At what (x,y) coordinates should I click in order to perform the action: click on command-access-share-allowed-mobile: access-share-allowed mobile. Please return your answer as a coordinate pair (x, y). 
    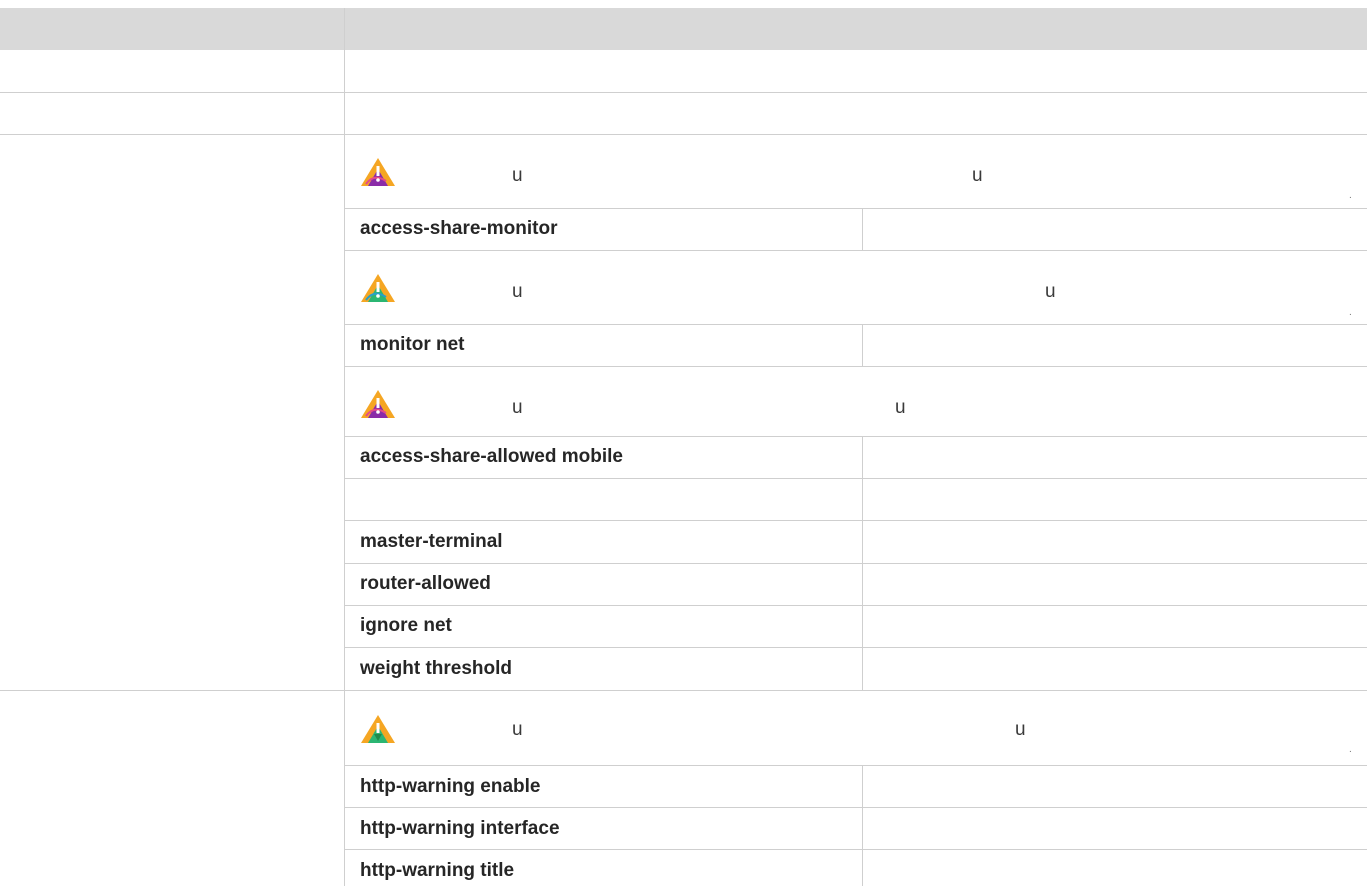
    Looking at the image, I should click on (491, 456).